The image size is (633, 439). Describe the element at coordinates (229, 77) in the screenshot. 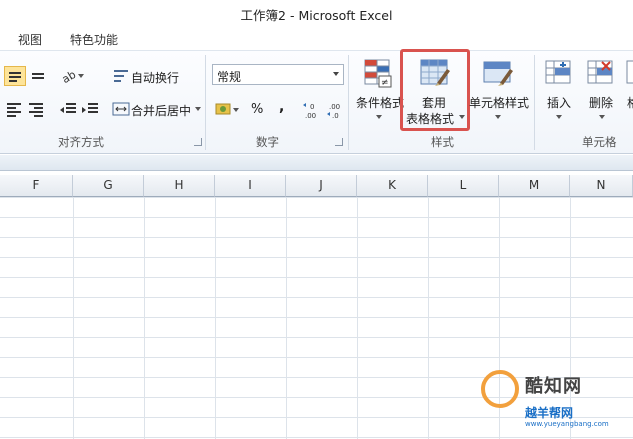

I see `number-format-value: 常规` at that location.